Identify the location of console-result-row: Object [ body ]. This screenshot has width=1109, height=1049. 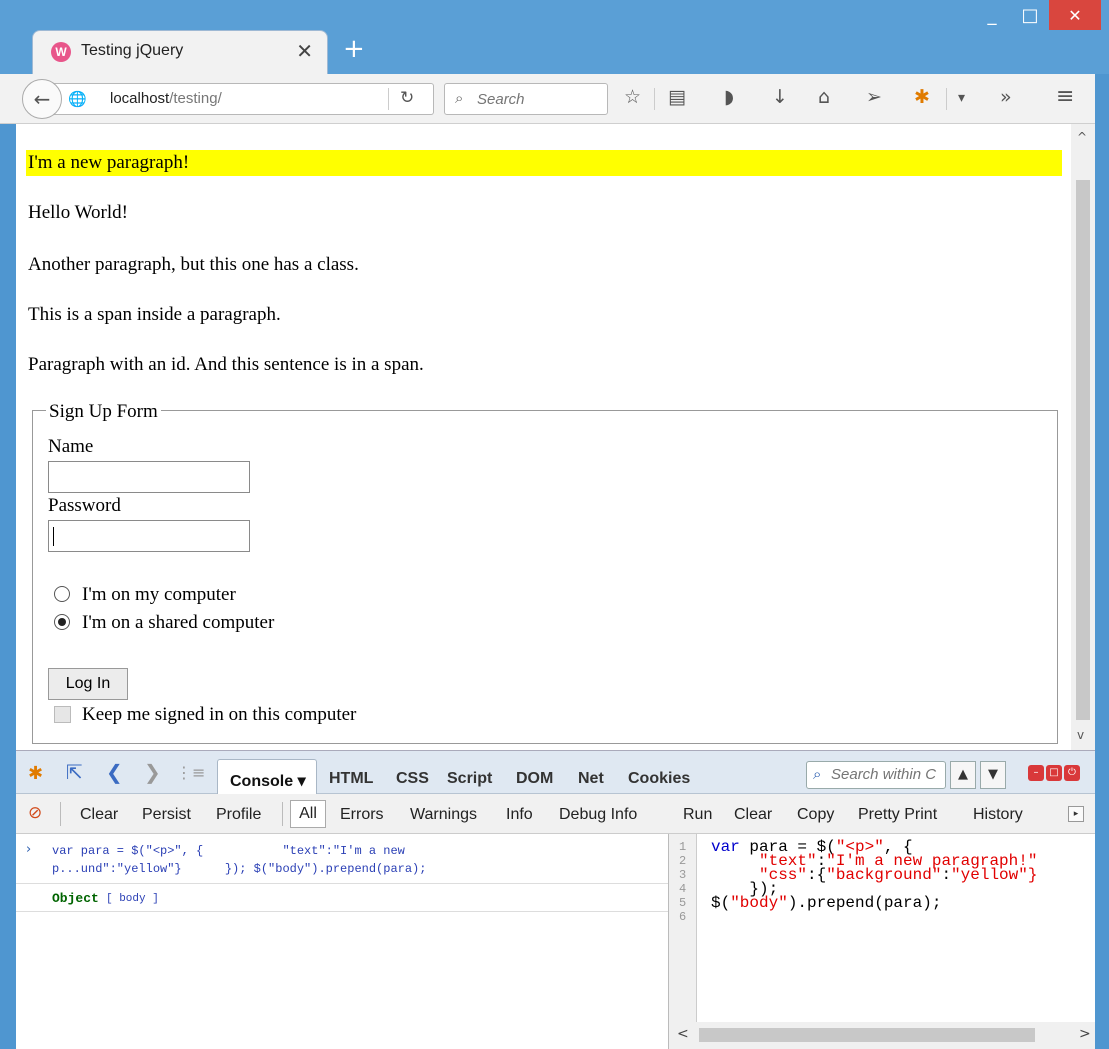
(342, 899).